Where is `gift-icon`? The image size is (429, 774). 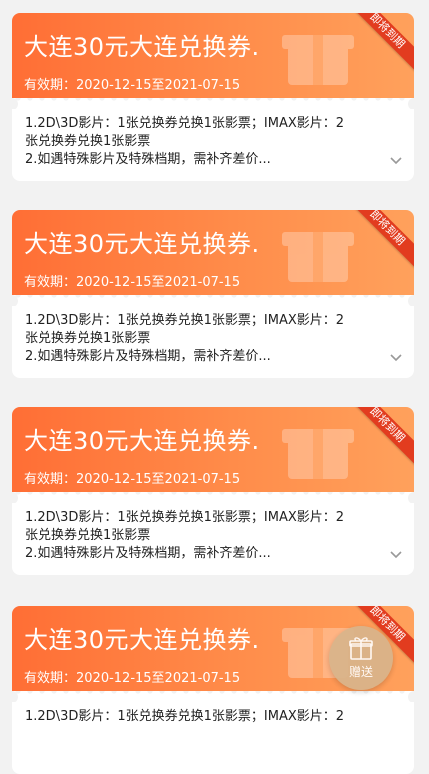 gift-icon is located at coordinates (361, 648).